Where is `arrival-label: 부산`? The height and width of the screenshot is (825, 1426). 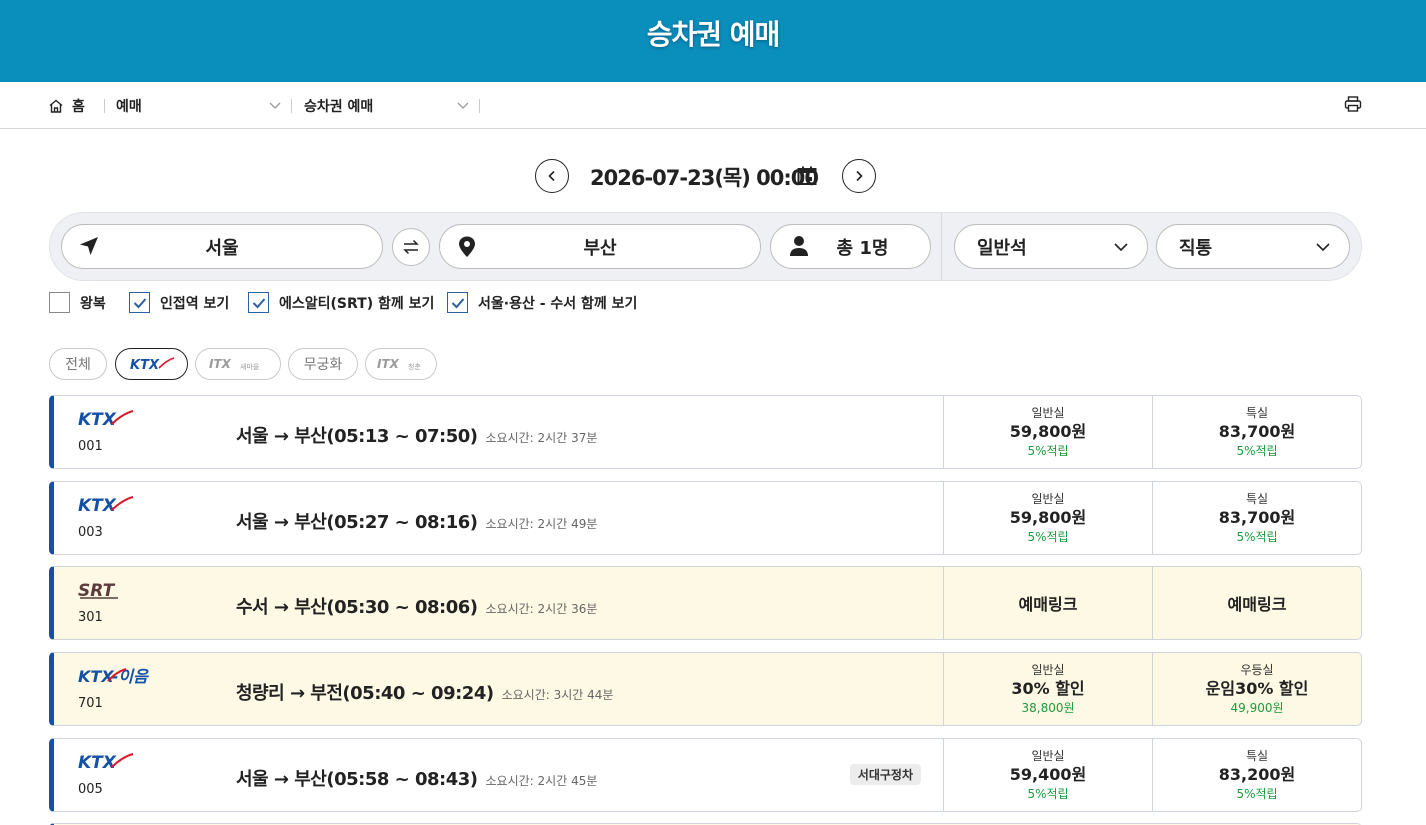
arrival-label: 부산 is located at coordinates (600, 248).